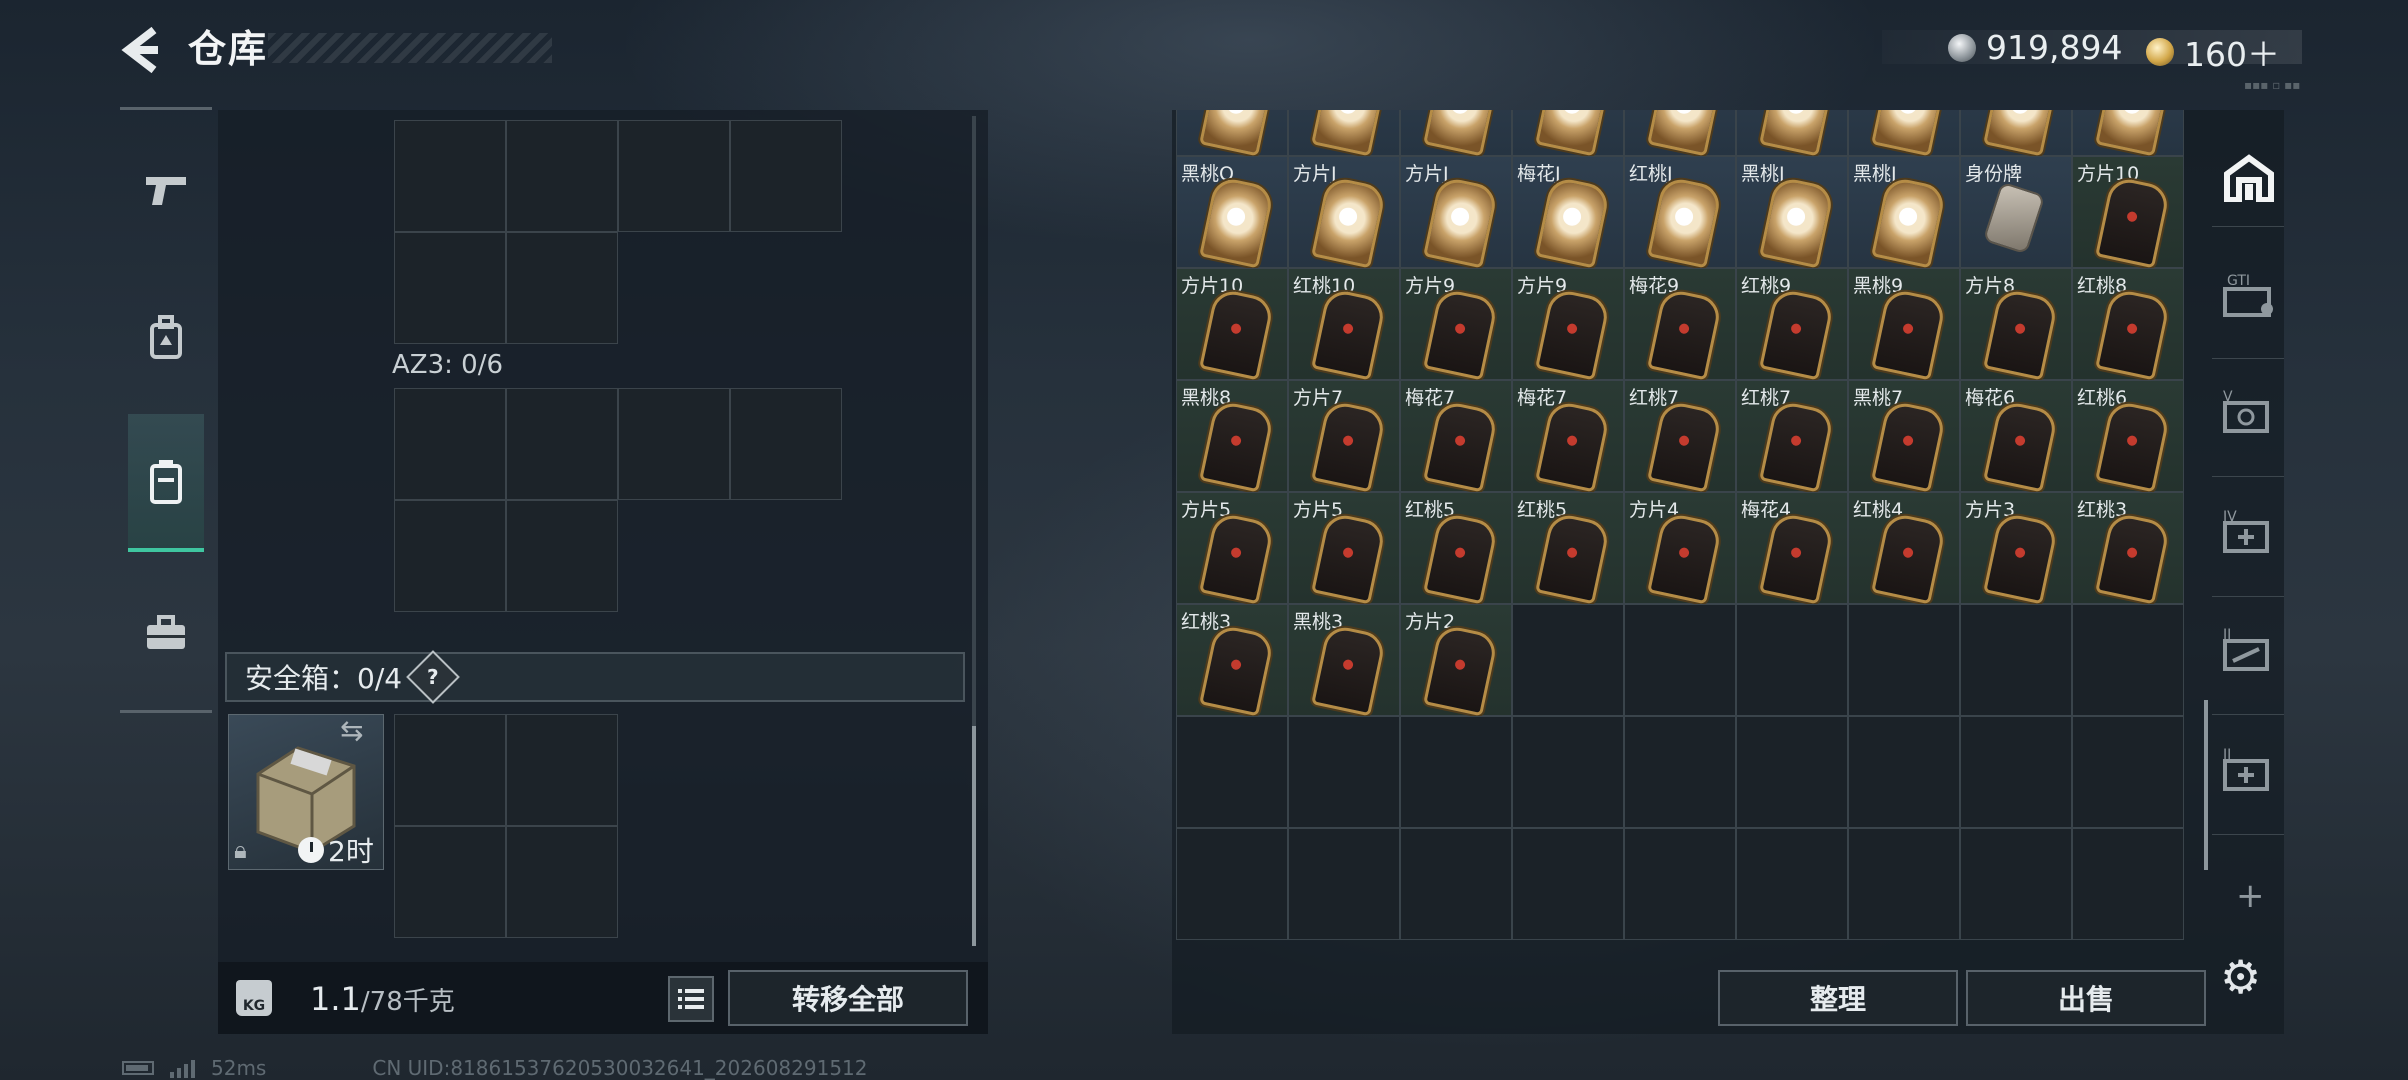  I want to click on transfer-all-button: 转移全部, so click(848, 998).